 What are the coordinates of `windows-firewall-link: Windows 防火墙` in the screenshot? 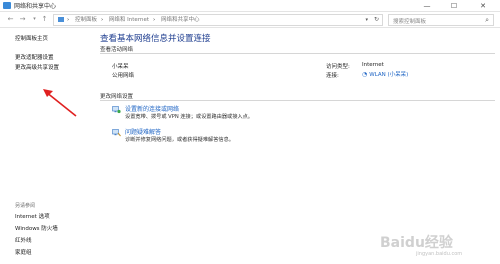 It's located at (36, 228).